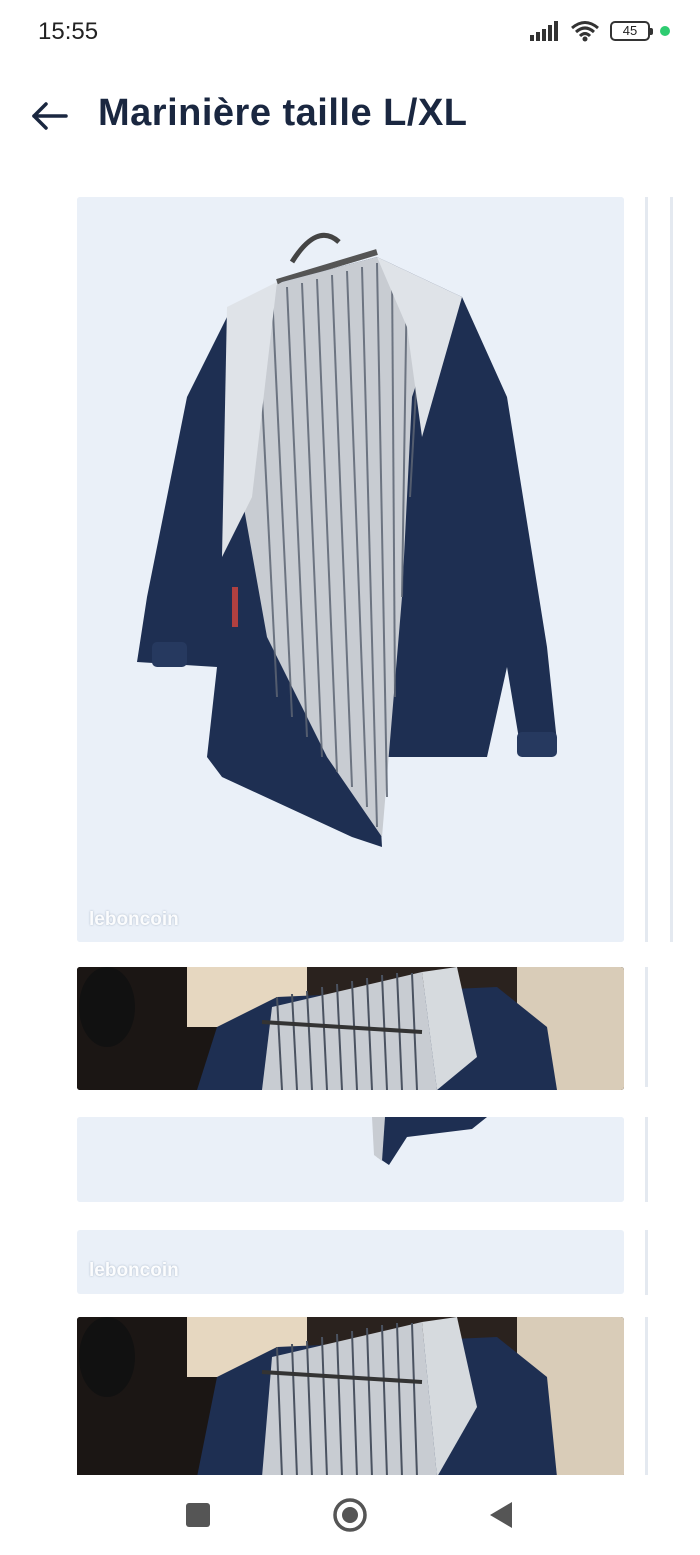  Describe the element at coordinates (68, 31) in the screenshot. I see `status-time: 15:55` at that location.